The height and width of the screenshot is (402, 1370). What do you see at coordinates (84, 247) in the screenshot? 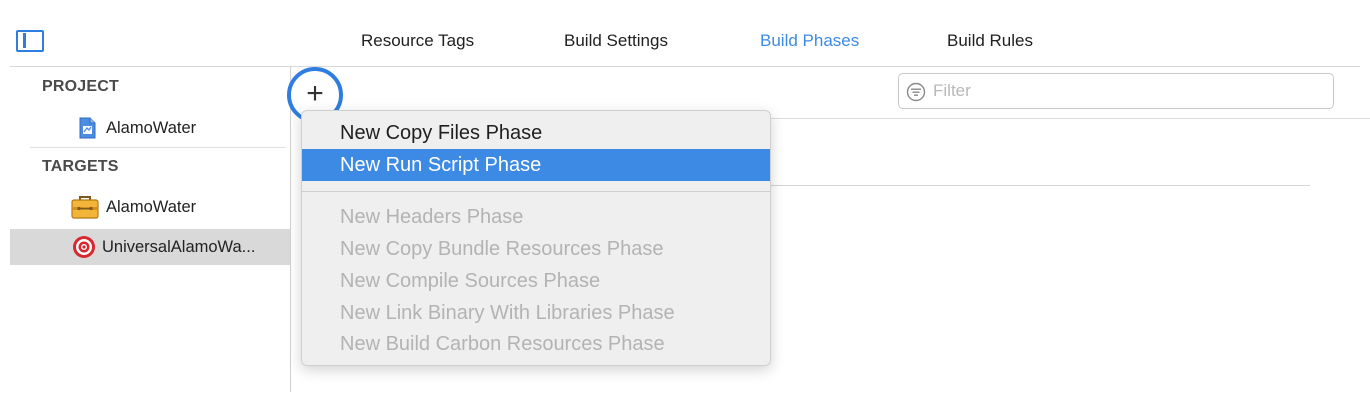
I see `aggregate-target-icon` at bounding box center [84, 247].